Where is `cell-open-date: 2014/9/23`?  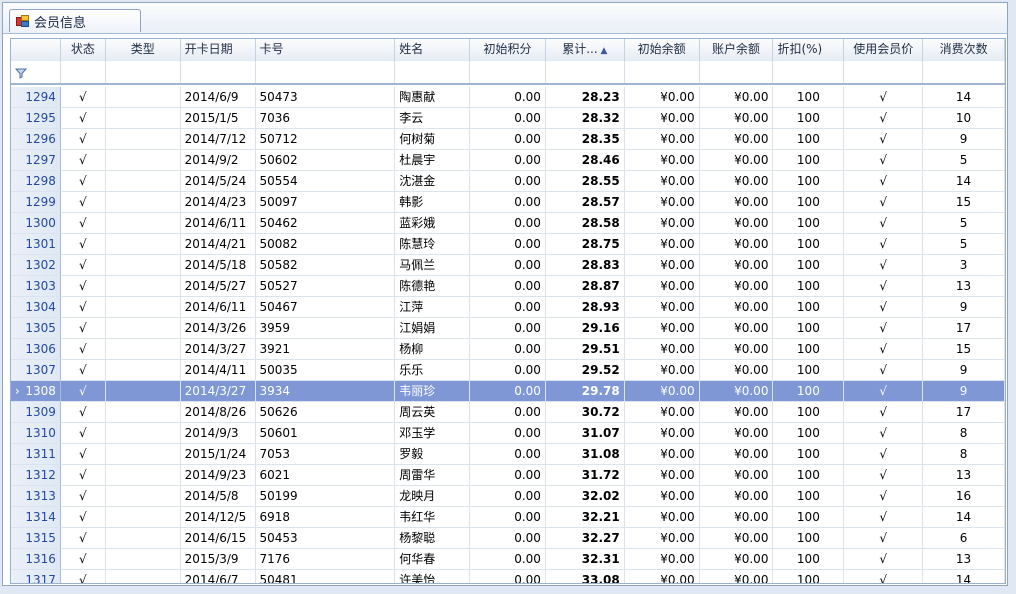 cell-open-date: 2014/9/23 is located at coordinates (218, 475).